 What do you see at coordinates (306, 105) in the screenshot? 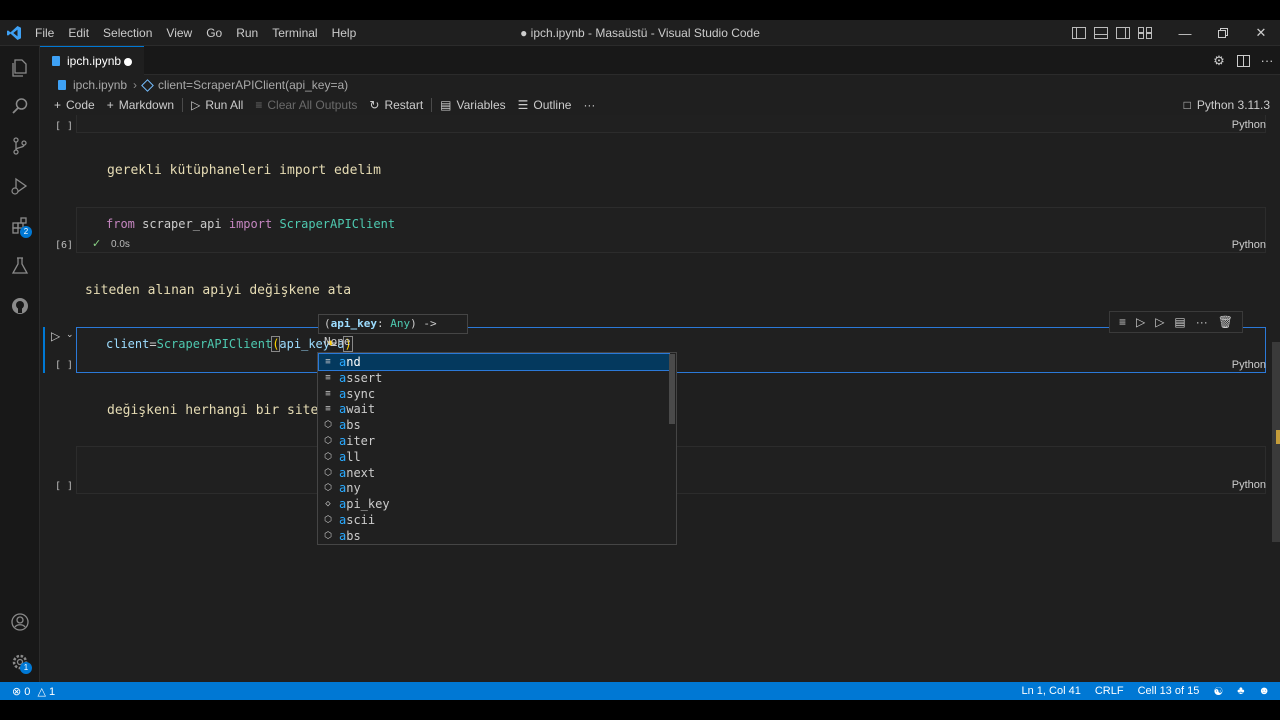
I see `clear-all-outputs-button: ≡ Clear All Outputs` at bounding box center [306, 105].